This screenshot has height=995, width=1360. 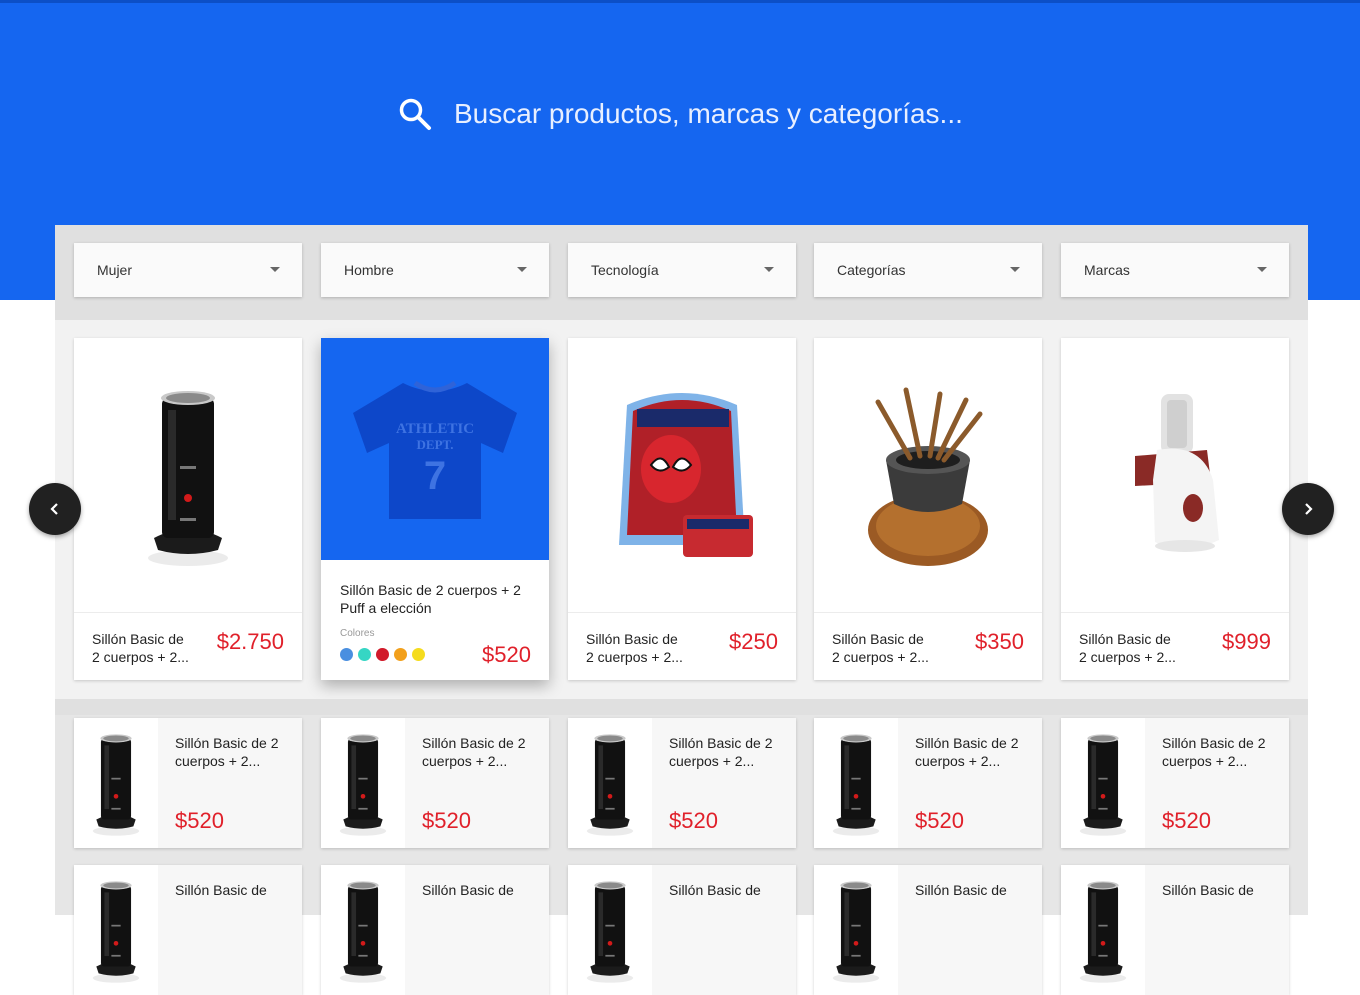 I want to click on product-image-spiderman-backpack, so click(x=682, y=475).